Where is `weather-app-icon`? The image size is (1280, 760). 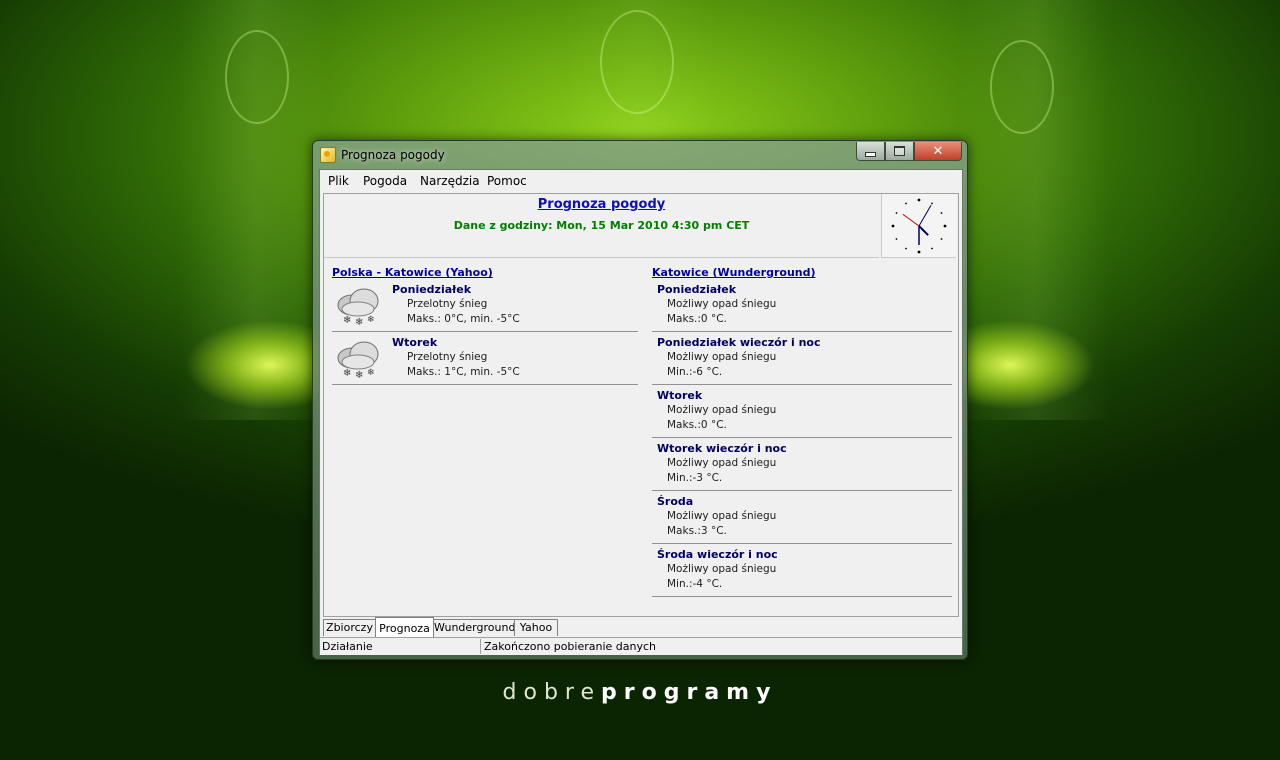 weather-app-icon is located at coordinates (328, 155).